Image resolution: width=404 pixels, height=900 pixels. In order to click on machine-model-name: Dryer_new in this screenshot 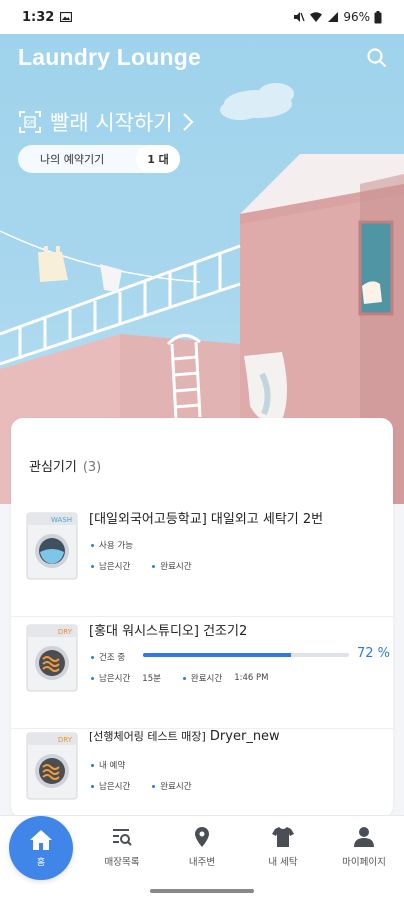, I will do `click(244, 736)`.